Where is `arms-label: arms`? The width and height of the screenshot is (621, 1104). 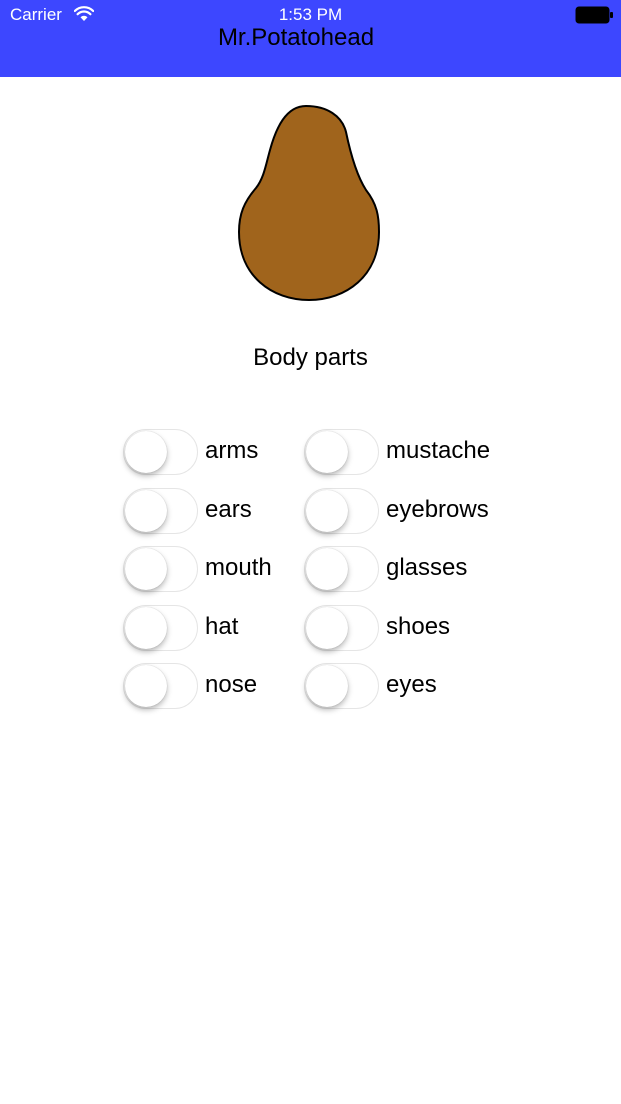
arms-label: arms is located at coordinates (232, 450).